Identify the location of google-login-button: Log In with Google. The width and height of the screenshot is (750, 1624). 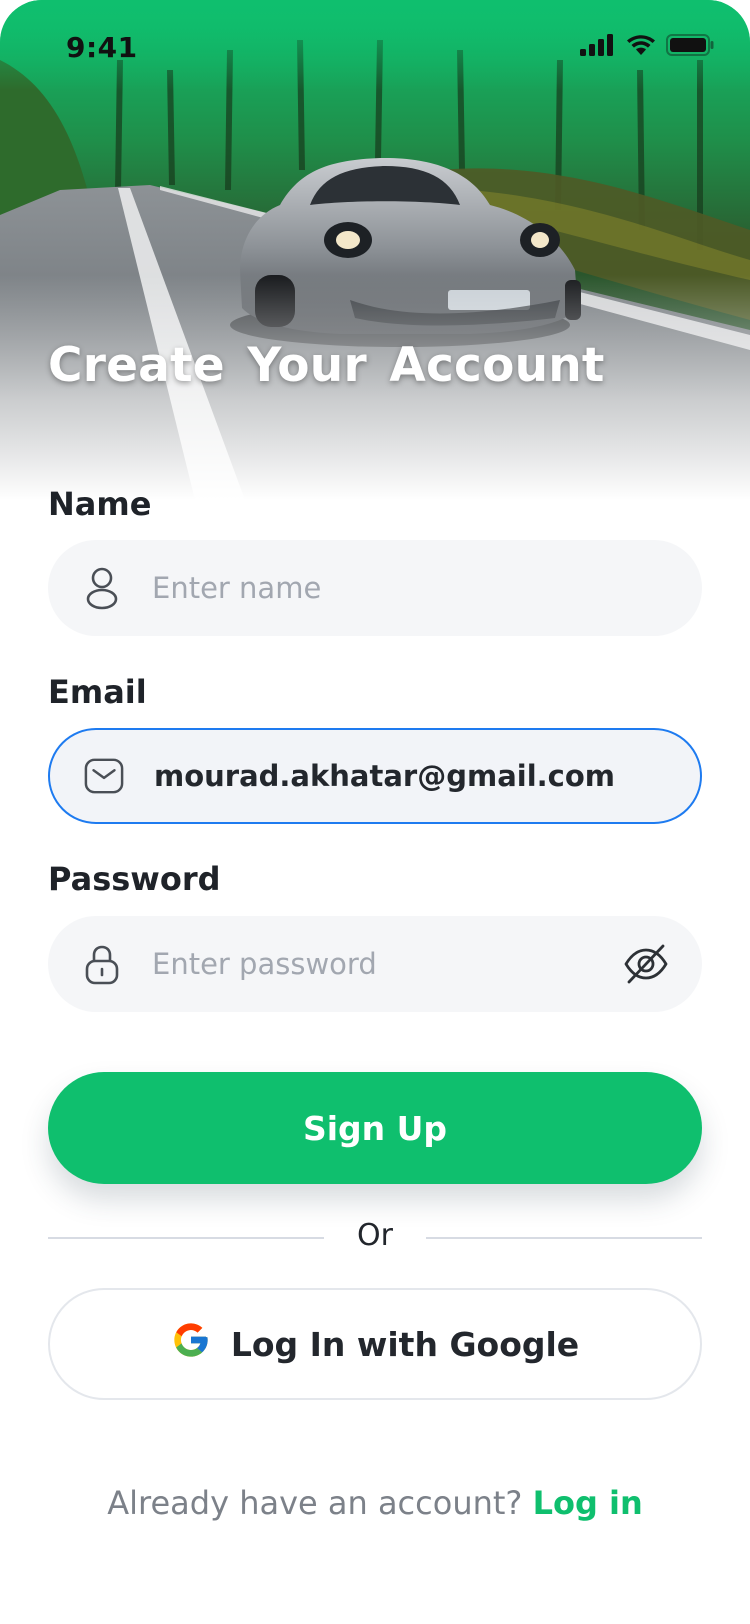
(375, 1344).